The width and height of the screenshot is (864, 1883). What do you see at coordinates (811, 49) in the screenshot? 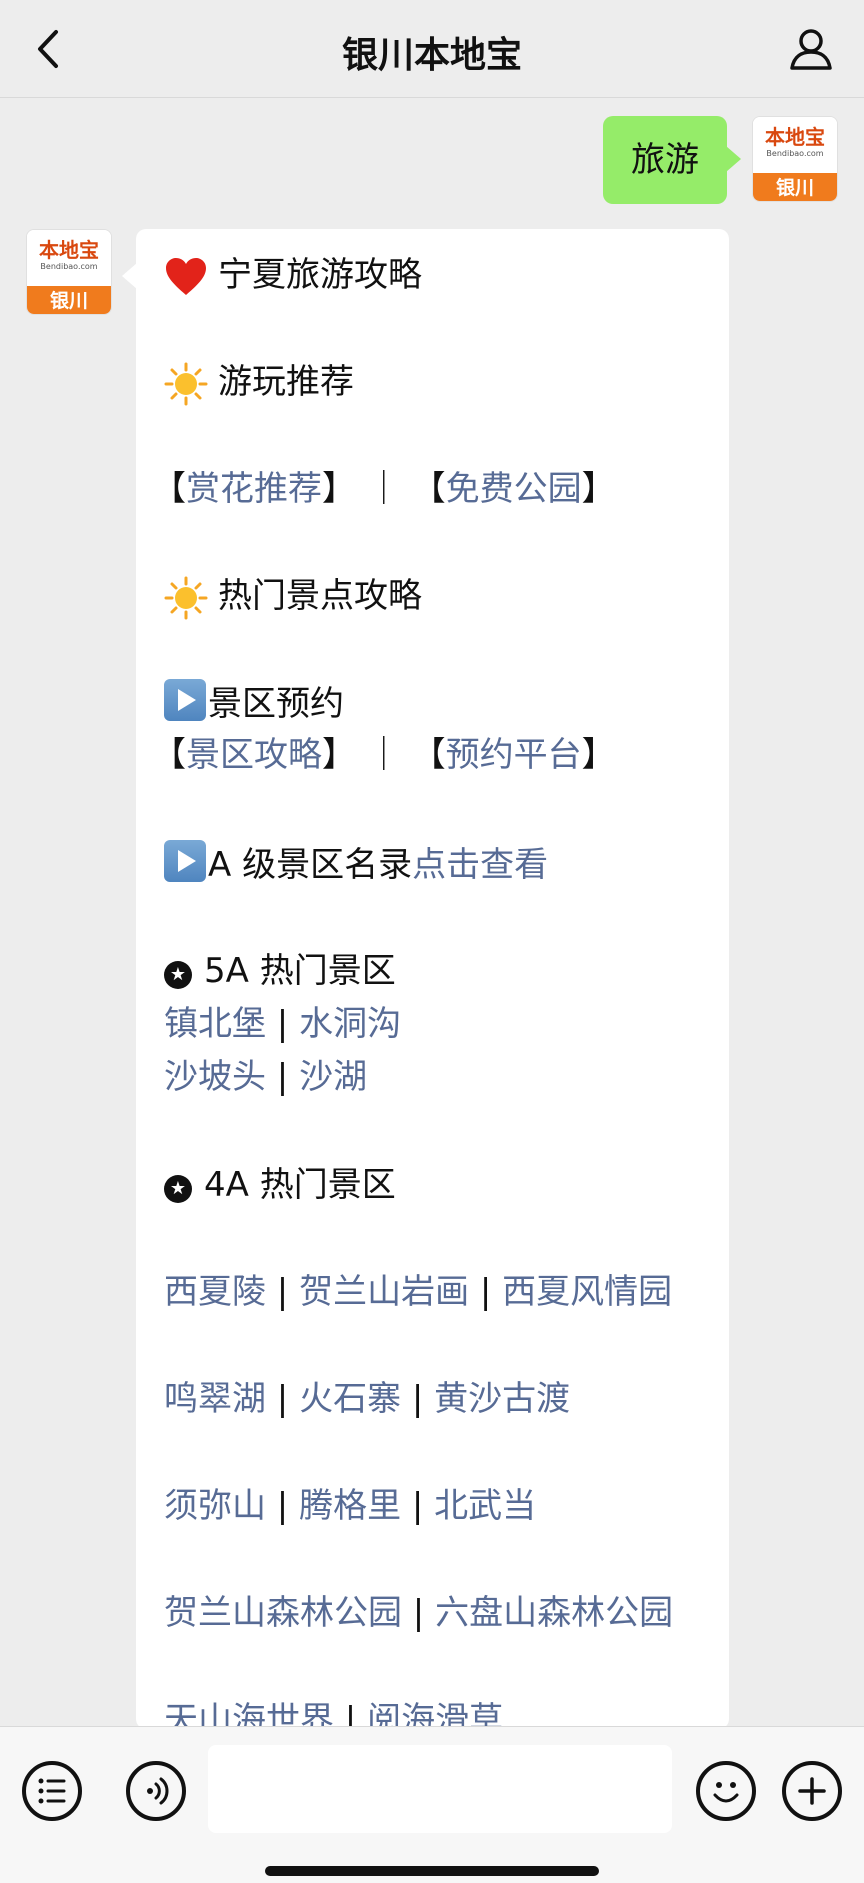
I see `person-icon` at bounding box center [811, 49].